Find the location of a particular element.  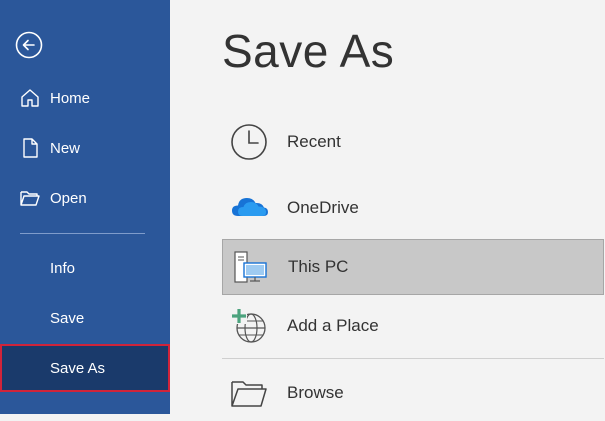

onedrive-cloud-icon is located at coordinates (250, 207).